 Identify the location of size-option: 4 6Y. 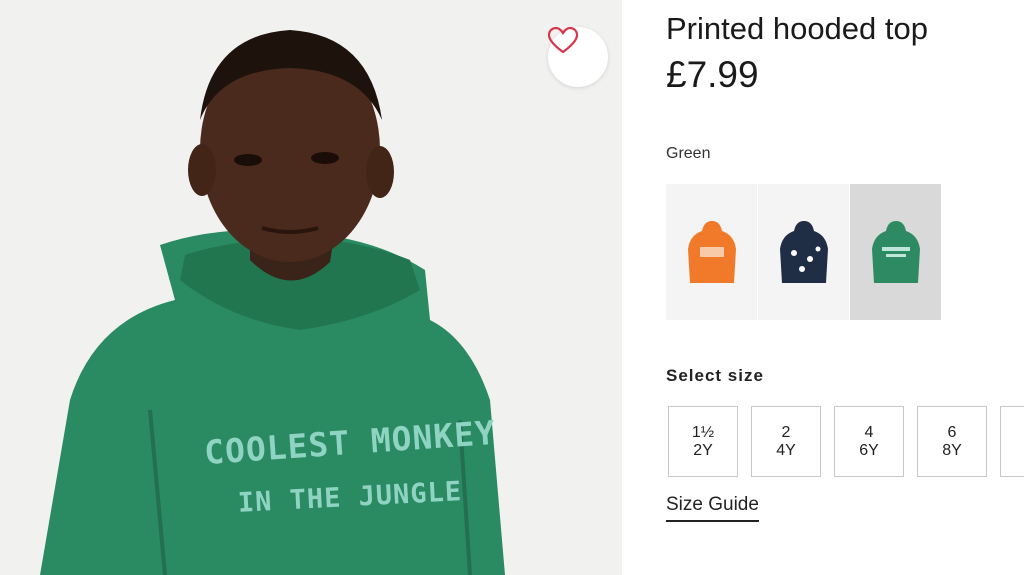
(869, 441).